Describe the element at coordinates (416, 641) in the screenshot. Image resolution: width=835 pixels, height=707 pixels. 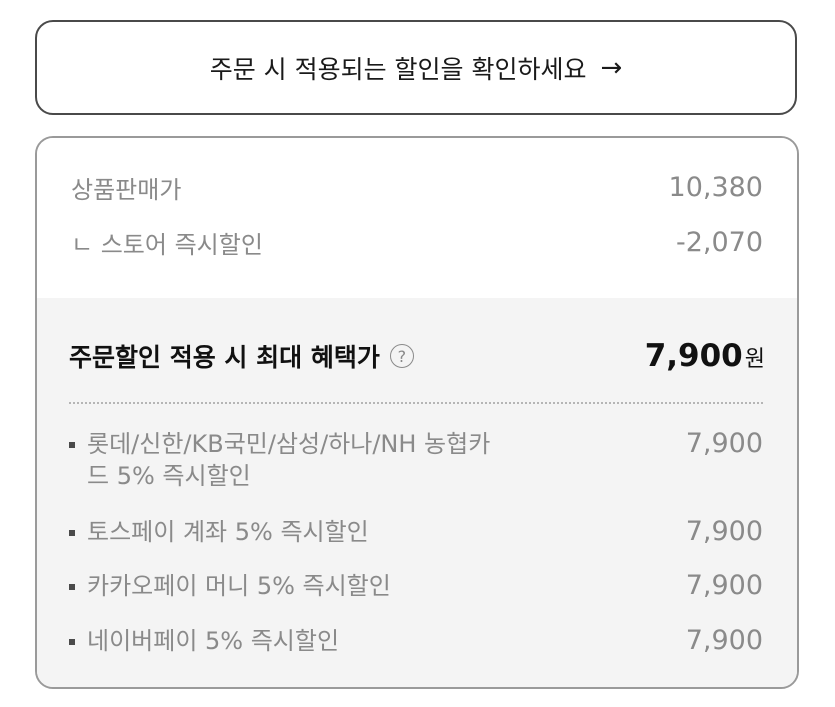
I see `discount-item: 네이버페이 5% 즉시할인 7,900` at that location.